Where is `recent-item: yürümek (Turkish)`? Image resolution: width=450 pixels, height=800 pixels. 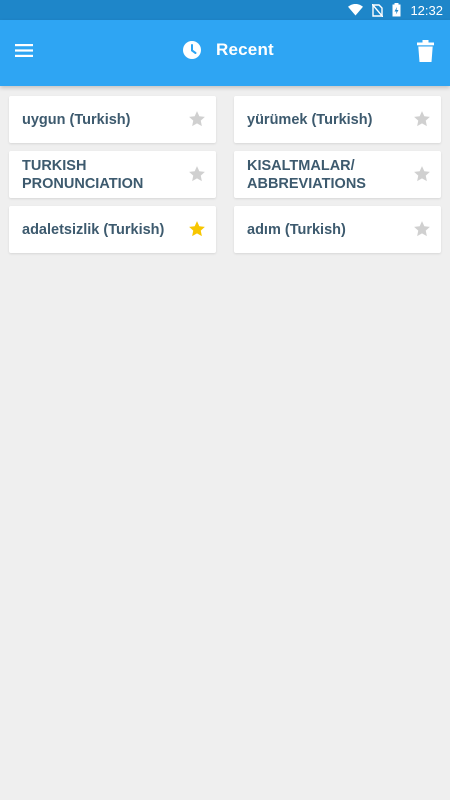 recent-item: yürümek (Turkish) is located at coordinates (337, 119).